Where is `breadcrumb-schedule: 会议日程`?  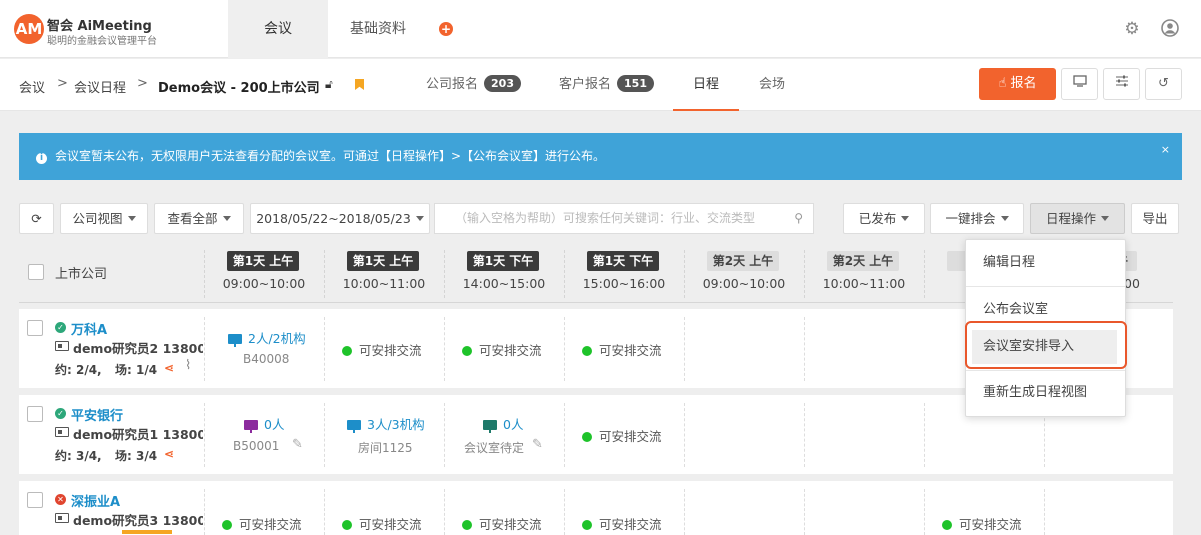
breadcrumb-schedule: 会议日程 is located at coordinates (100, 86).